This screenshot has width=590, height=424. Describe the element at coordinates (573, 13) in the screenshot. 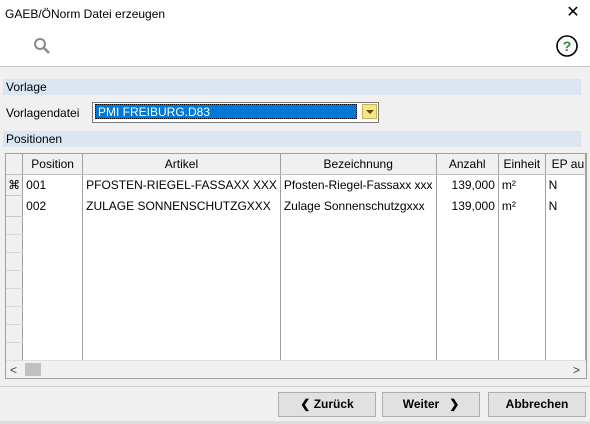

I see `close-icon: ✕` at that location.